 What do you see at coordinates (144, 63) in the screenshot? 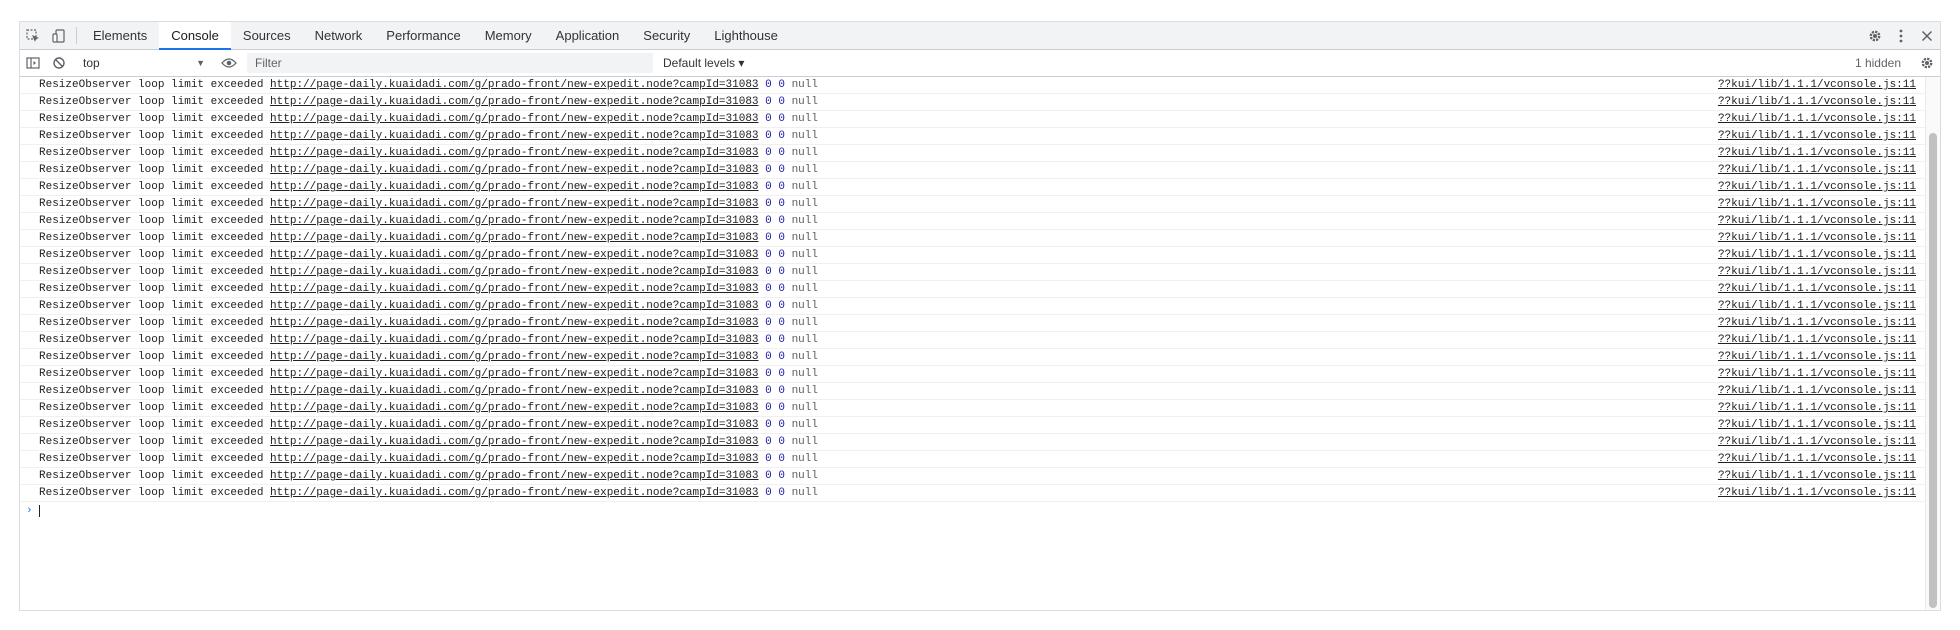
I see `context-selector: top ▼` at bounding box center [144, 63].